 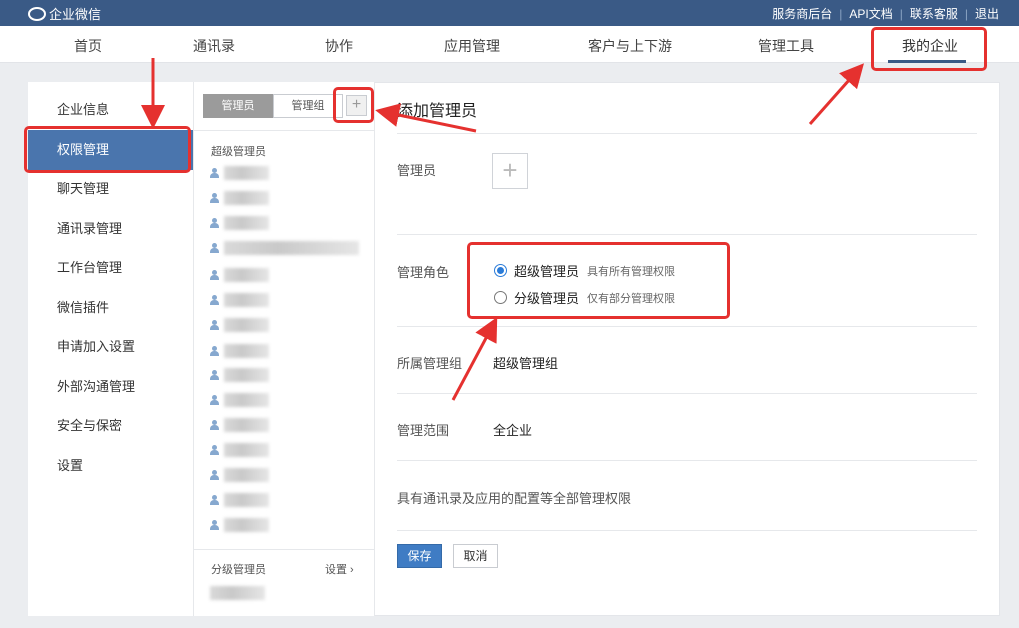 I want to click on arrow-up-right-icon, so click(x=836, y=94).